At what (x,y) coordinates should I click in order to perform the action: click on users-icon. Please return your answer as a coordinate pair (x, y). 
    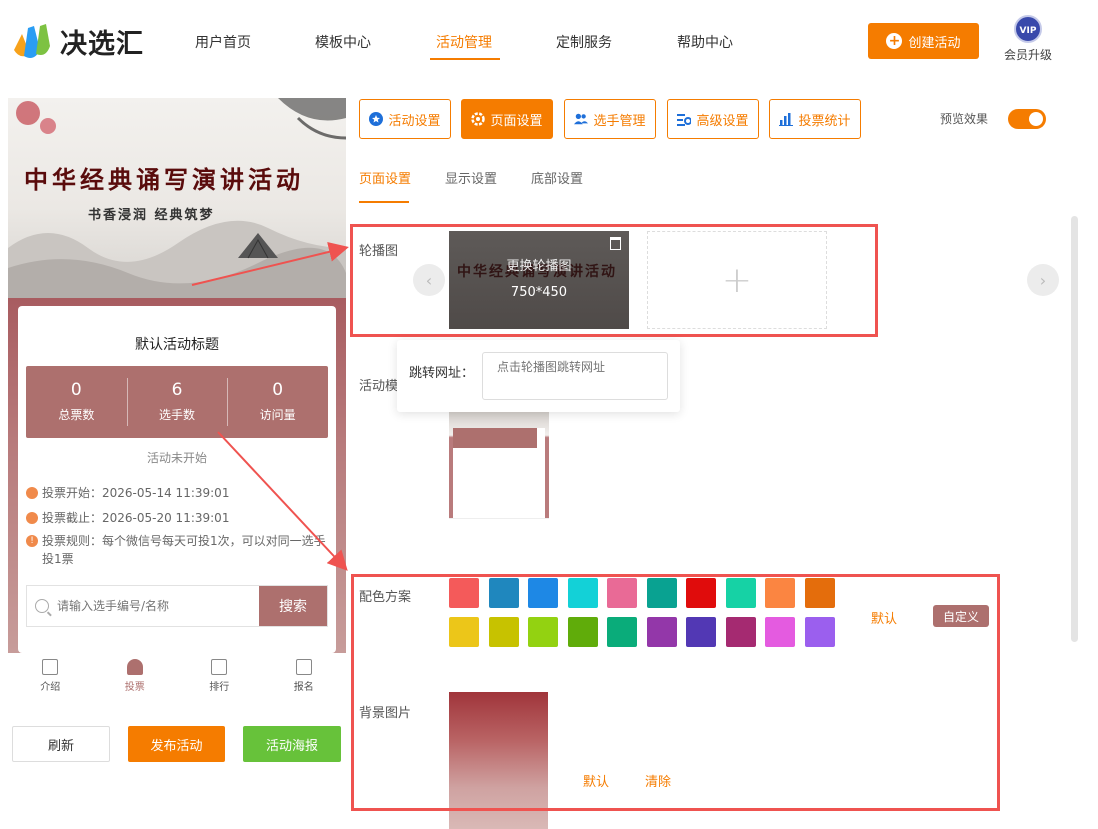
    Looking at the image, I should click on (581, 119).